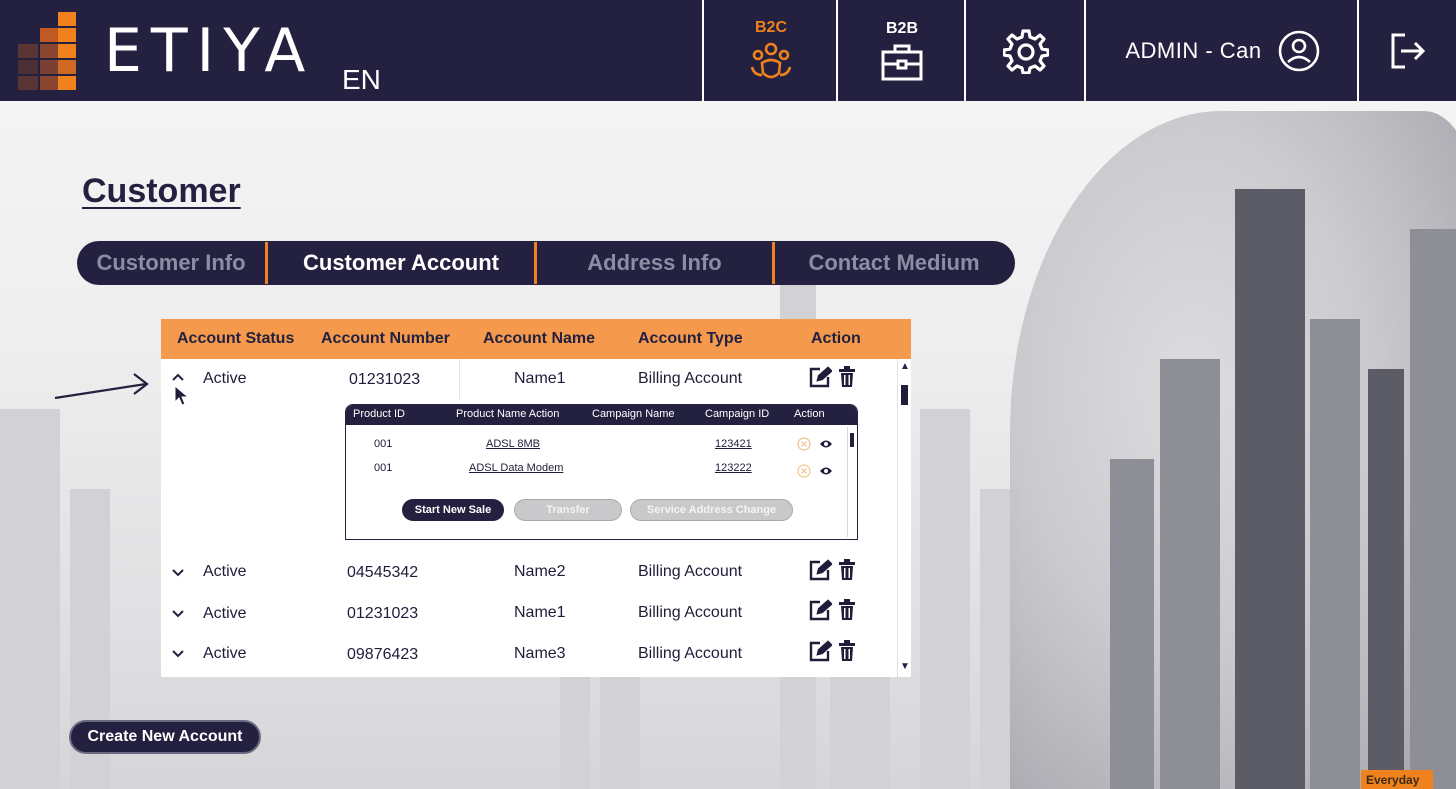 The height and width of the screenshot is (789, 1456). I want to click on gear-icon, so click(1026, 51).